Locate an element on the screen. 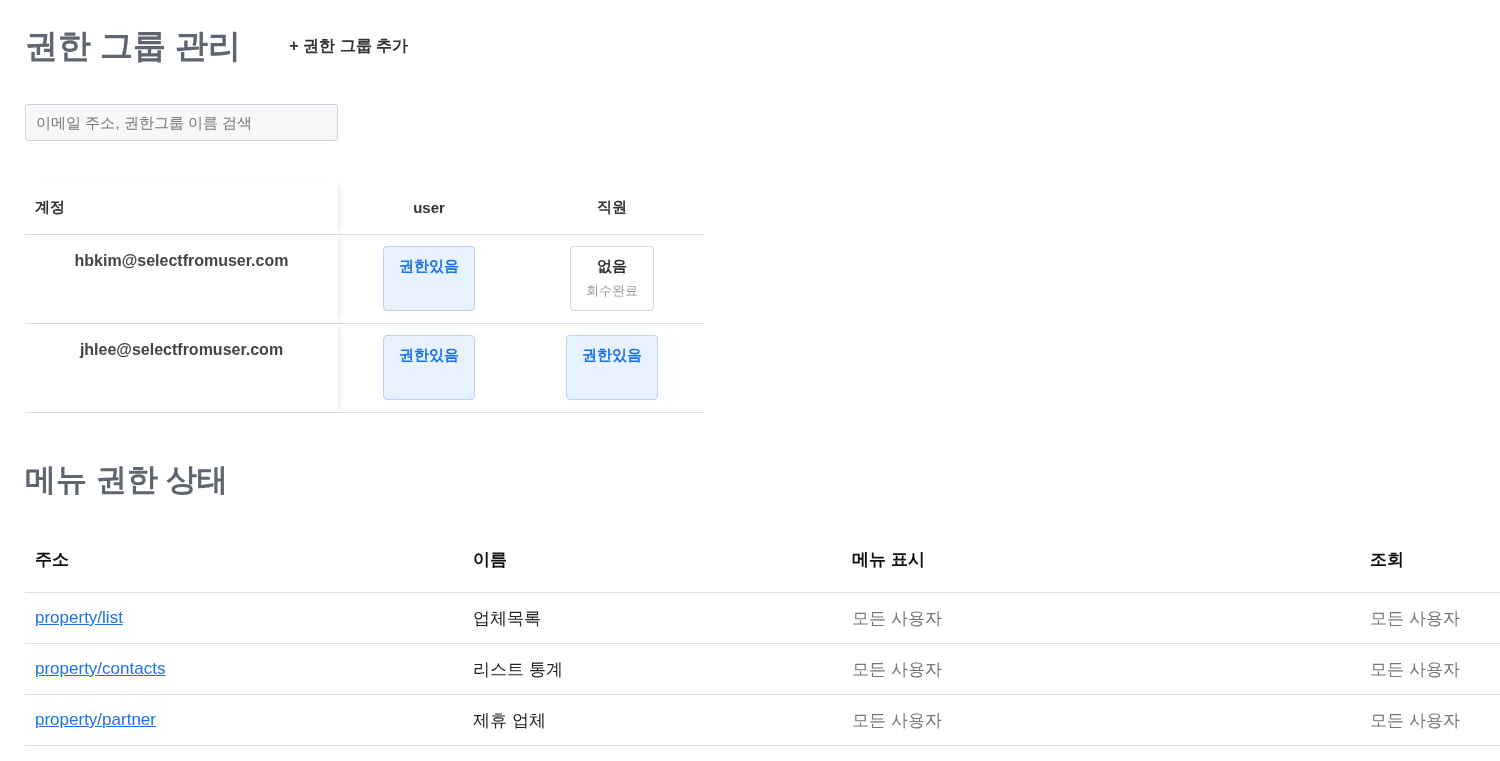  permission-toggle: 없음 회수완료 is located at coordinates (612, 278).